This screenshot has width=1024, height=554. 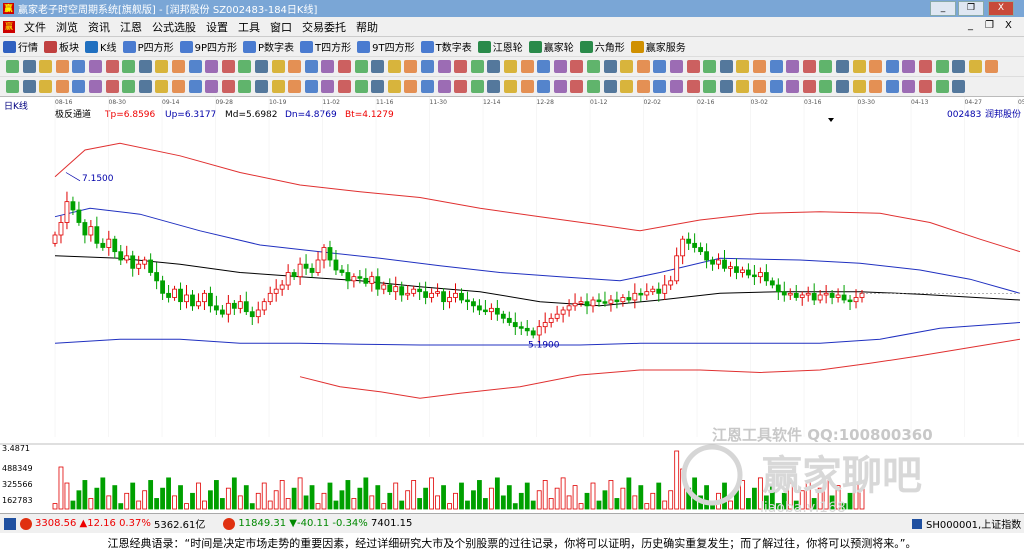 What do you see at coordinates (101, 46) in the screenshot?
I see `toolbar-button-2: K线` at bounding box center [101, 46].